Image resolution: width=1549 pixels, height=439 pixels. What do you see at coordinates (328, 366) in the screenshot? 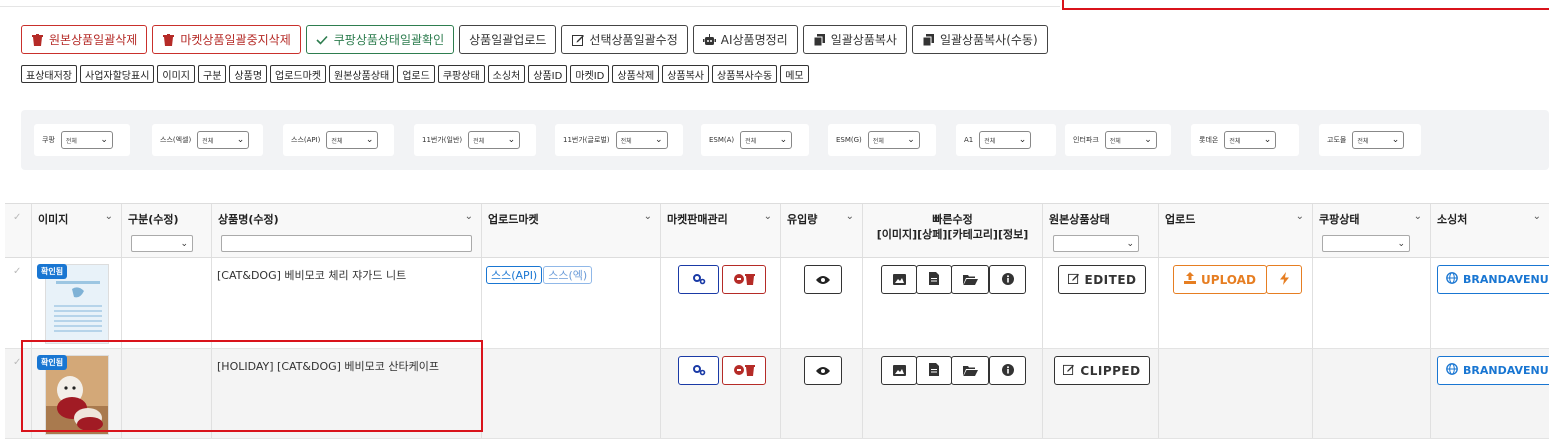
I see `product-name: [HOLIDAY] [CAT&DOG] 베비모코 산타케이프` at bounding box center [328, 366].